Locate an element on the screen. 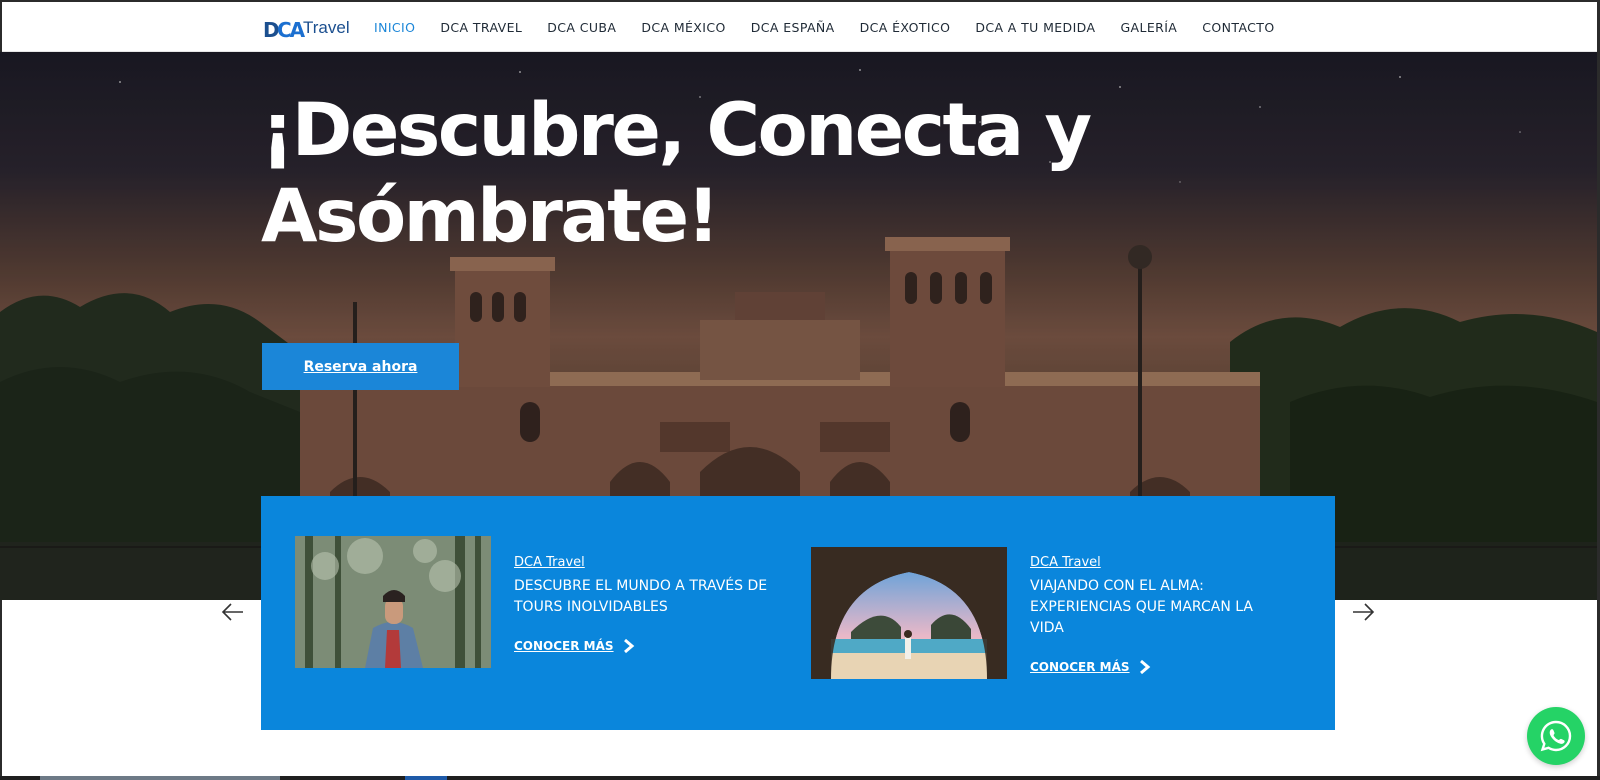  whatsapp-button is located at coordinates (1556, 736).